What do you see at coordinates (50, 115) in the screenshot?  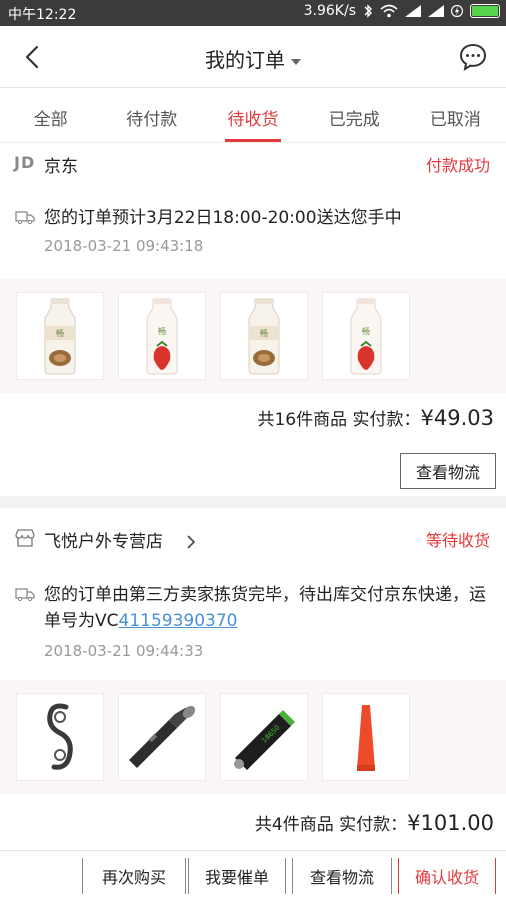 I see `tab-all: 全部` at bounding box center [50, 115].